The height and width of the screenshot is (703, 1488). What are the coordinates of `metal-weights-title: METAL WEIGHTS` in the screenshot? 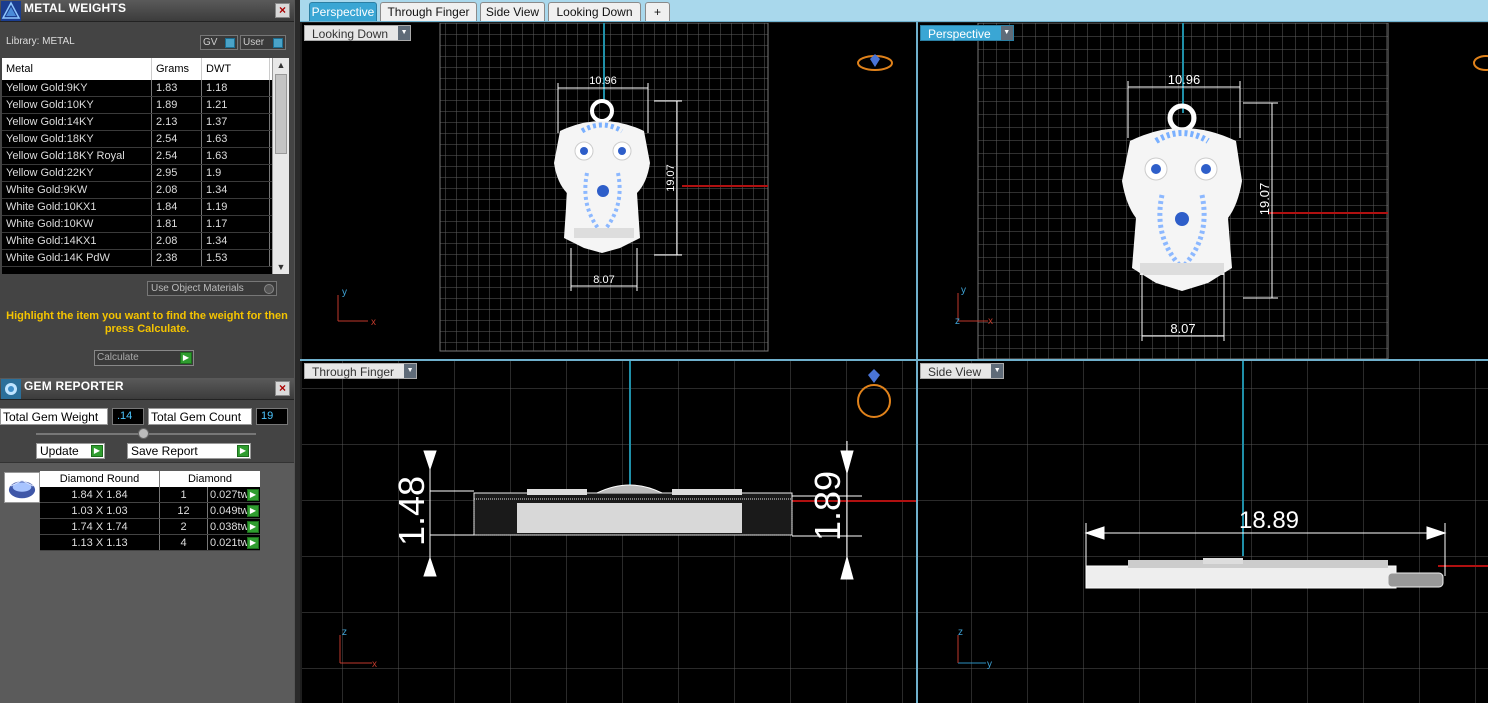 It's located at (75, 8).